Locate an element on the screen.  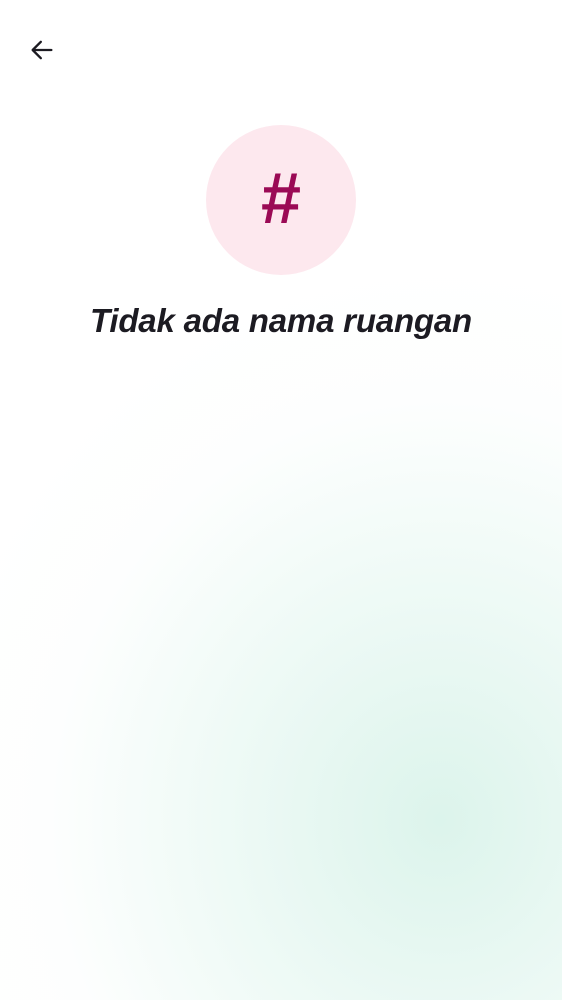
back-button is located at coordinates (42, 50).